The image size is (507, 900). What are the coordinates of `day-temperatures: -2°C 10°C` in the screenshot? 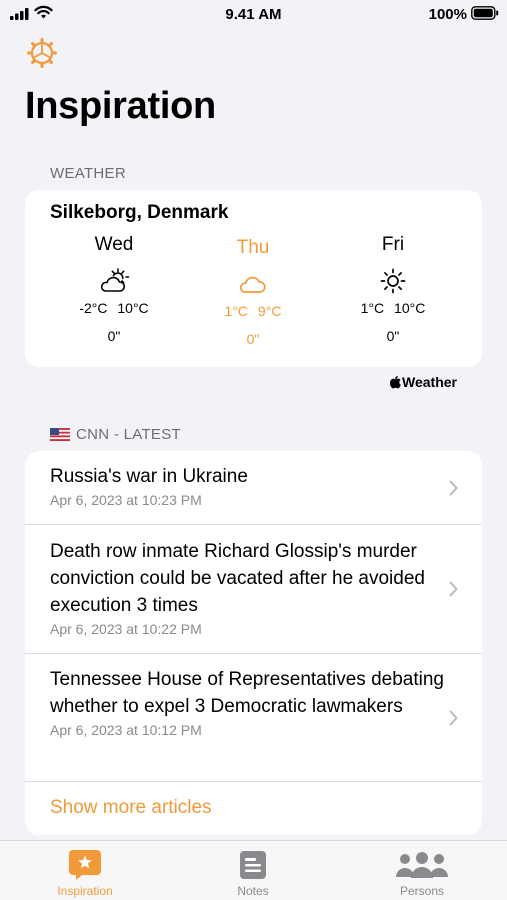 It's located at (114, 308).